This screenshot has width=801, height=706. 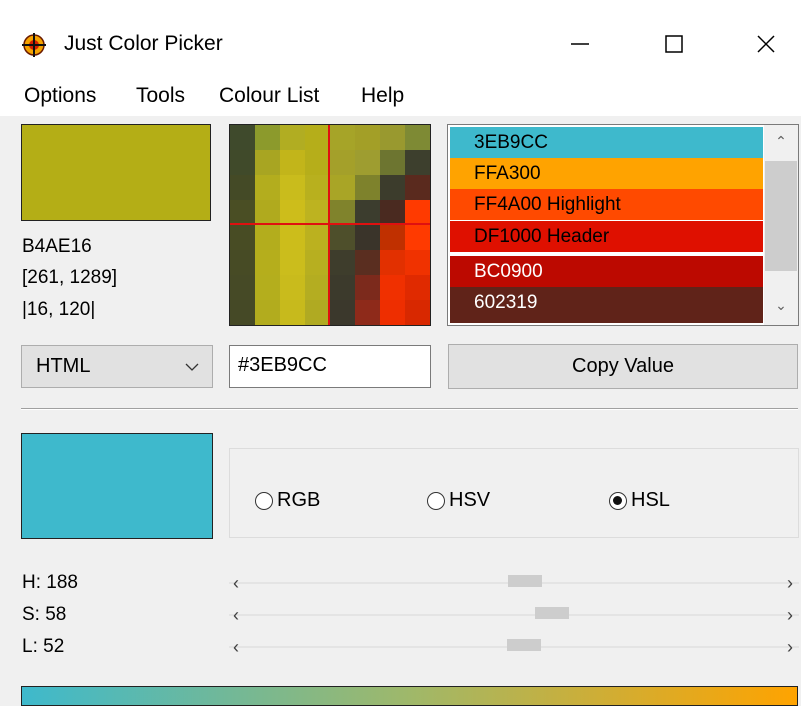 What do you see at coordinates (606, 305) in the screenshot?
I see `colour-list-item: 602319` at bounding box center [606, 305].